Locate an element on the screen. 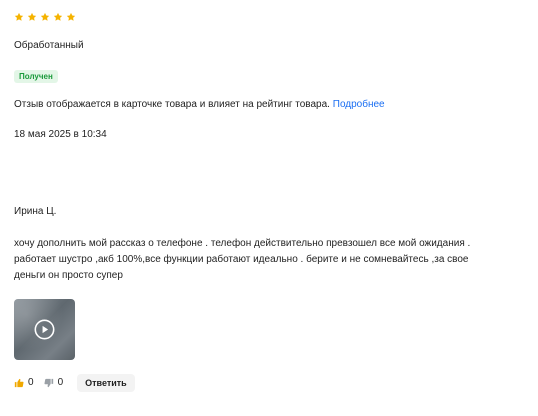 This screenshot has width=538, height=416. more-info-link: Подробнее is located at coordinates (359, 104).